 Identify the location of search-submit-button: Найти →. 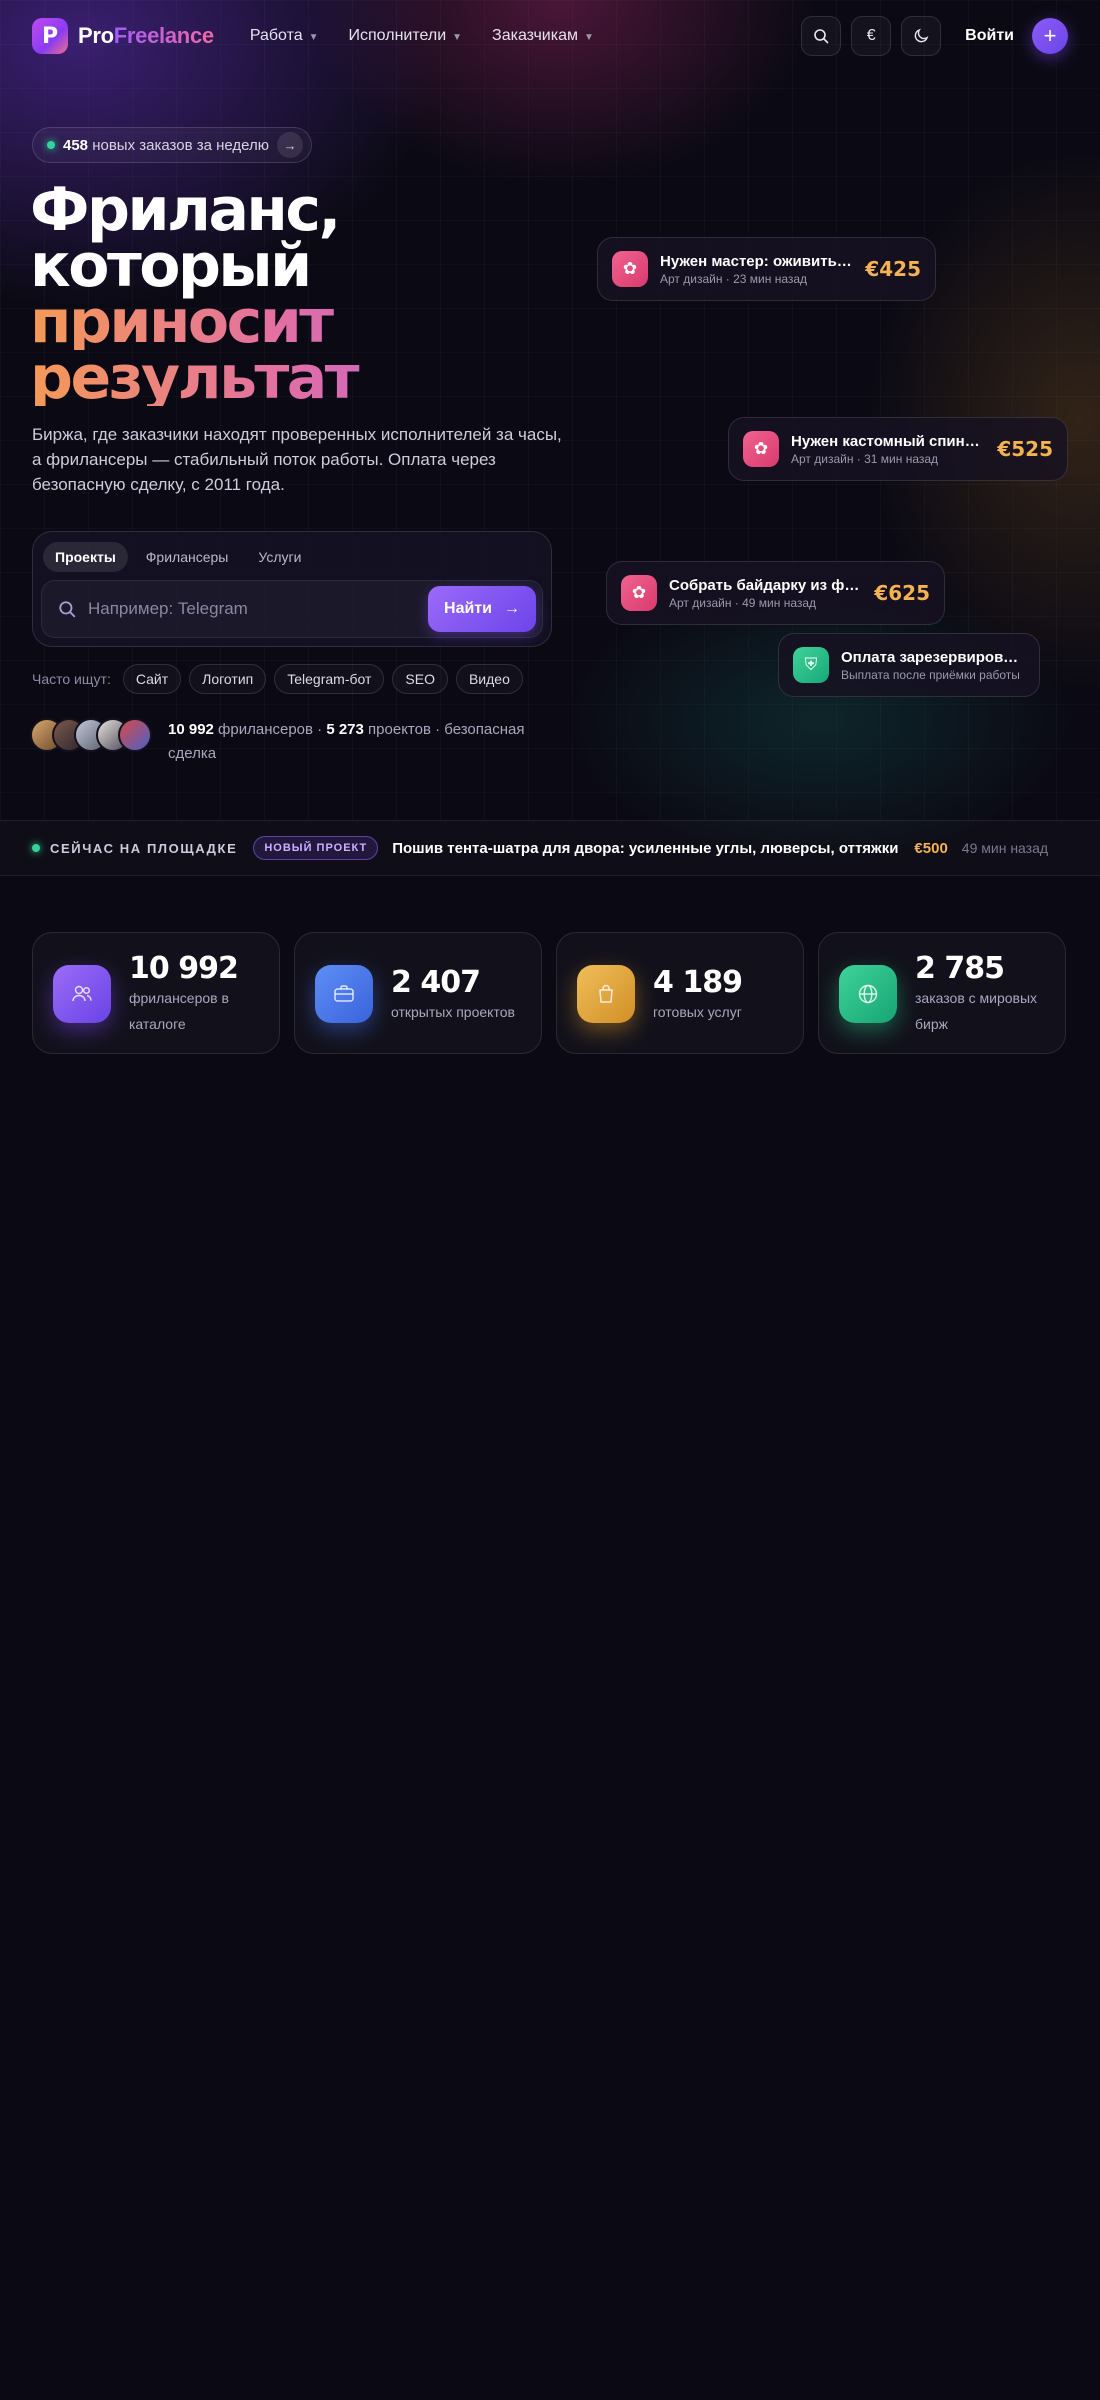
(482, 609).